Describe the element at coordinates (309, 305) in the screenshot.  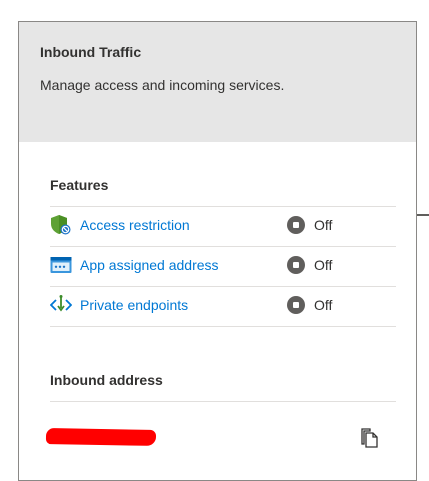
I see `private-endpoints-status: Off` at that location.